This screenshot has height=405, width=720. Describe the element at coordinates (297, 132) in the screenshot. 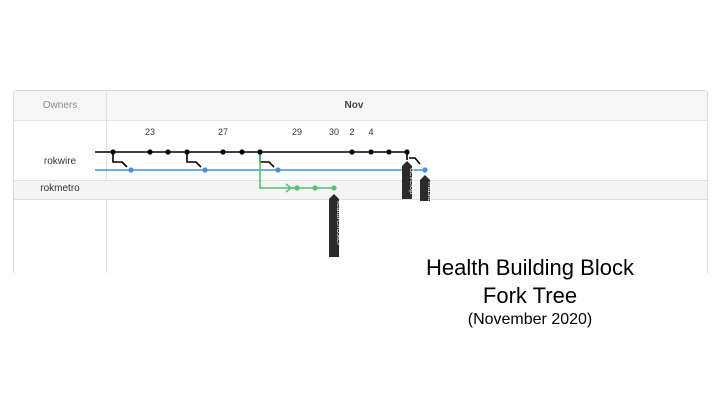

I see `date-label: 29` at that location.